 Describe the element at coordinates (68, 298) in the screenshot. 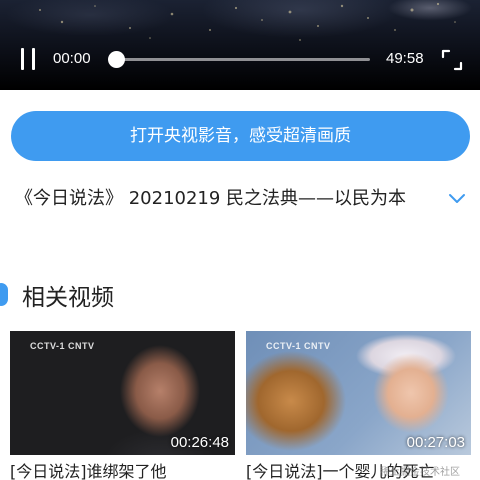

I see `section-title: 相关视频` at that location.